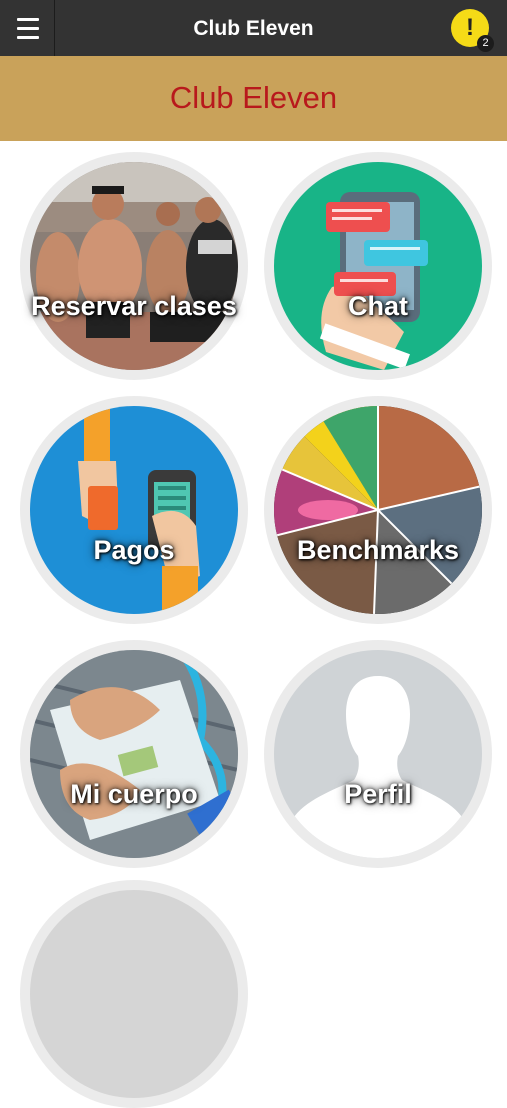 This screenshot has width=507, height=1108. I want to click on tile-label: Reservar clases, so click(134, 306).